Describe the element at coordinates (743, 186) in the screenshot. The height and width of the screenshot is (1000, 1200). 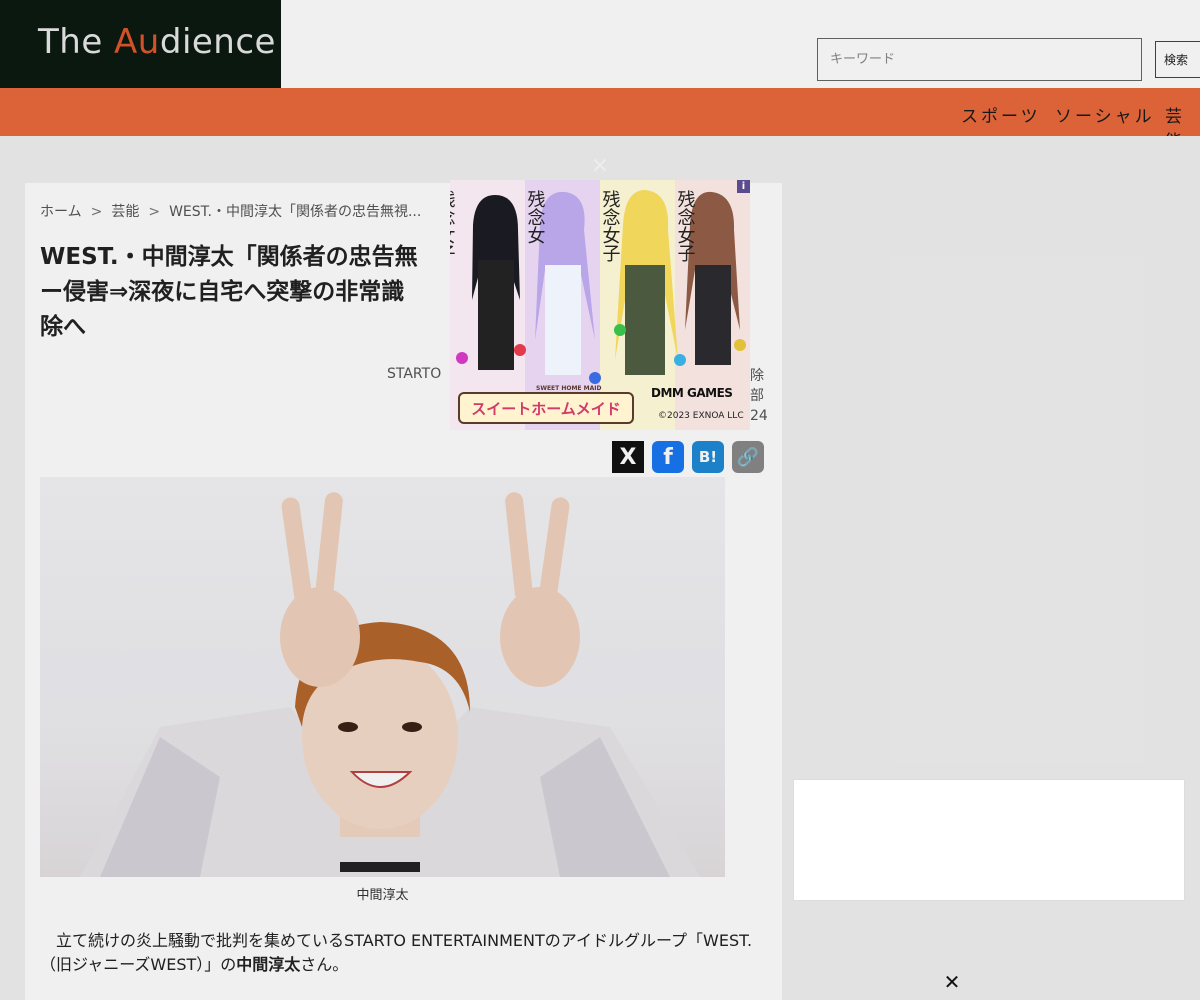
I see `ad-info-icon: i` at that location.